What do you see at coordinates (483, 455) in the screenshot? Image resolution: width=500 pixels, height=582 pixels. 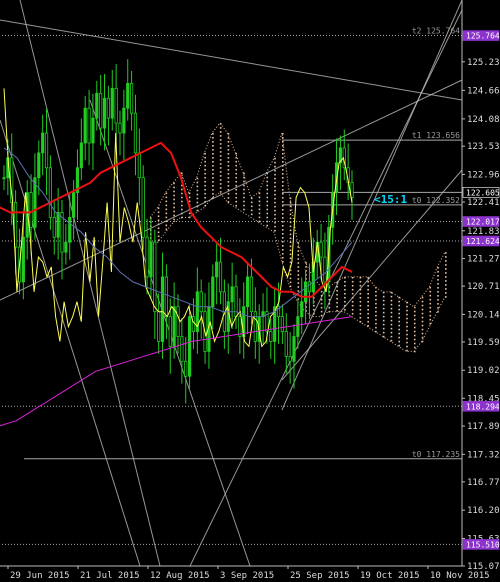 I see `y-tick-label: 117.325` at bounding box center [483, 455].